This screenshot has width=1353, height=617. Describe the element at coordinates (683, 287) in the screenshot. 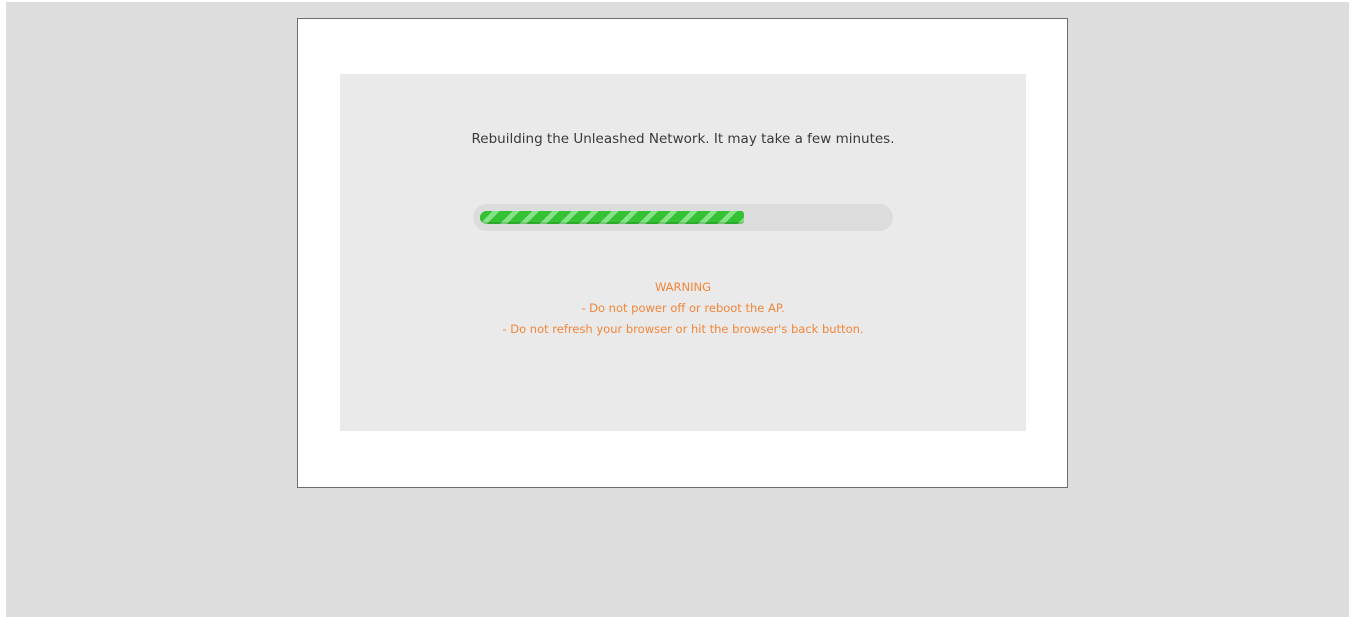

I see `warning-title: WARNING` at that location.